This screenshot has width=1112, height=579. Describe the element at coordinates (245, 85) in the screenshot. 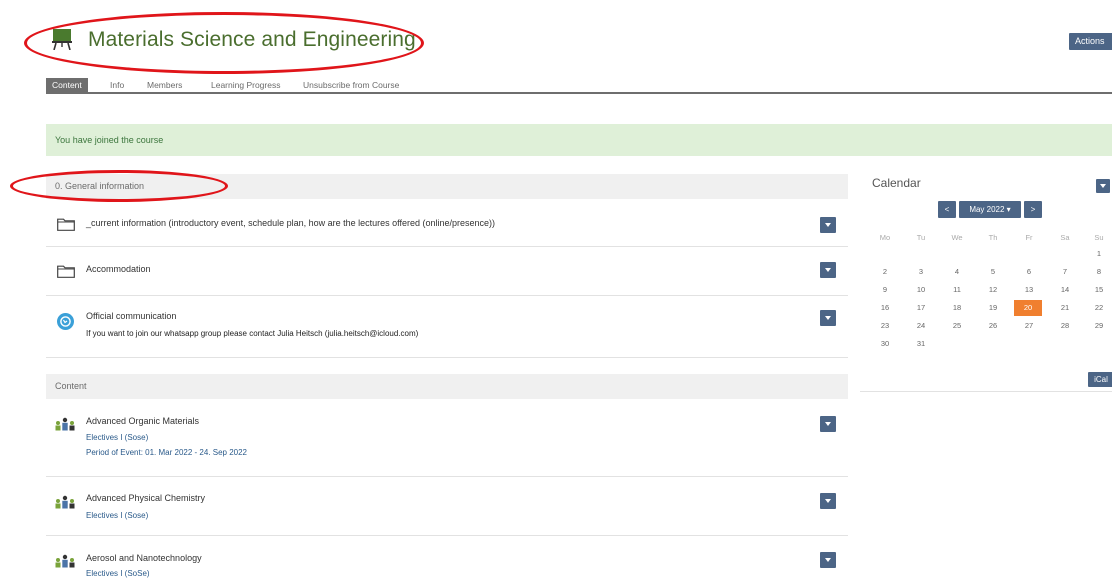

I see `tab-learning-progress: Learning Progress` at that location.